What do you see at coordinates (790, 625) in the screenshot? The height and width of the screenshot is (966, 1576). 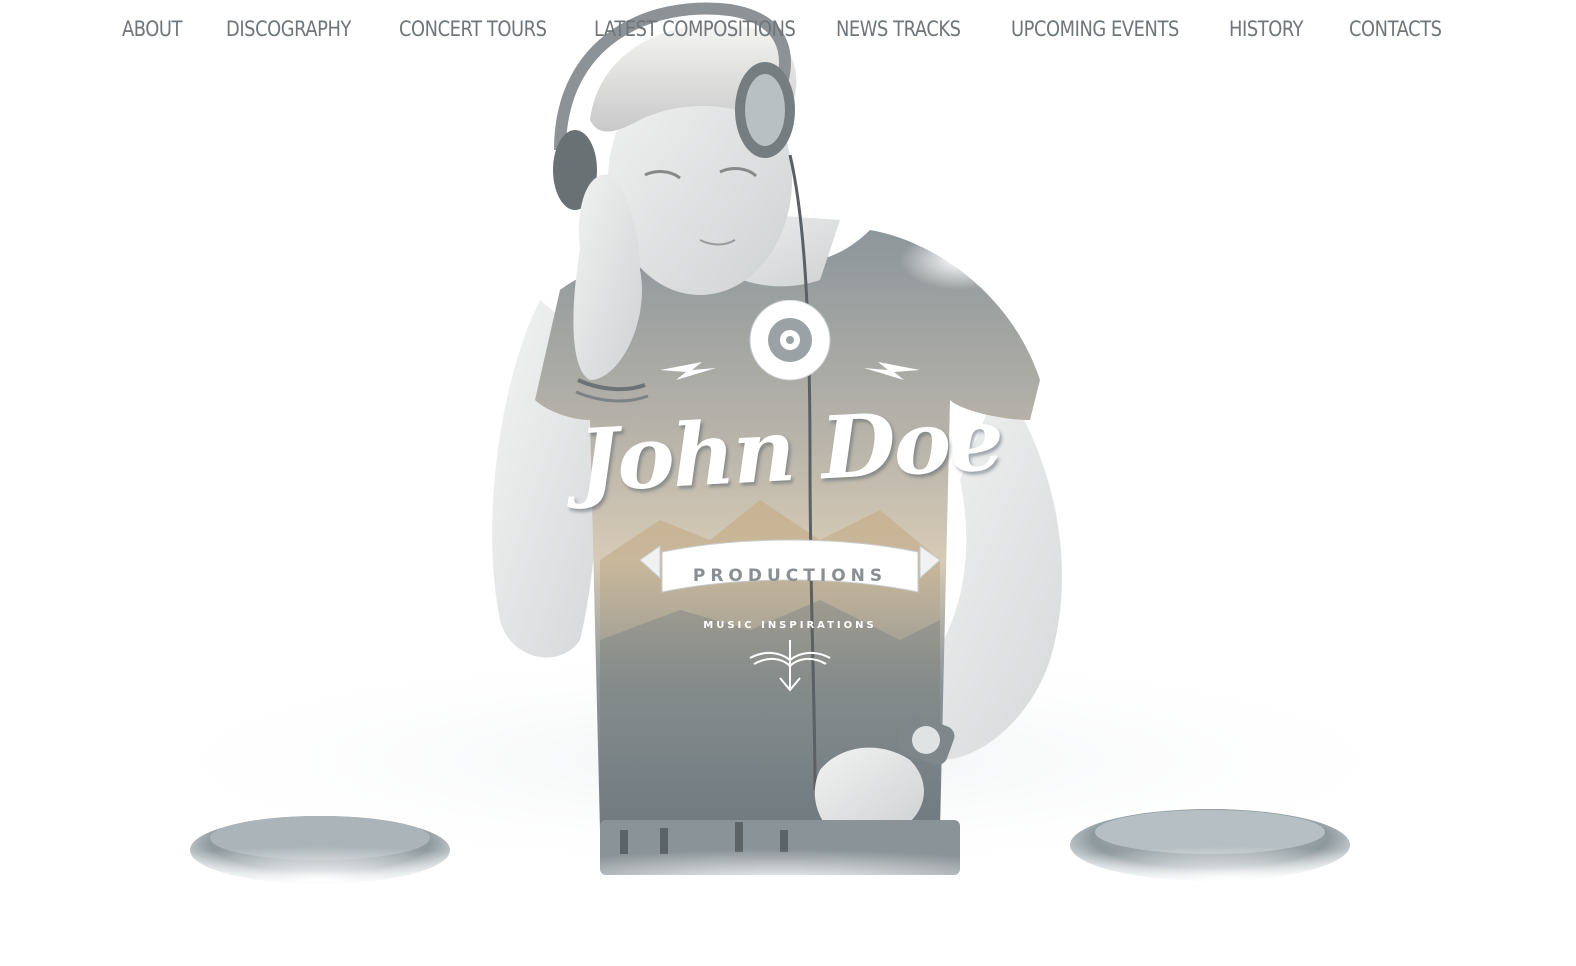 I see `logo-tagline: MUSIC INSPIRATIONS` at bounding box center [790, 625].